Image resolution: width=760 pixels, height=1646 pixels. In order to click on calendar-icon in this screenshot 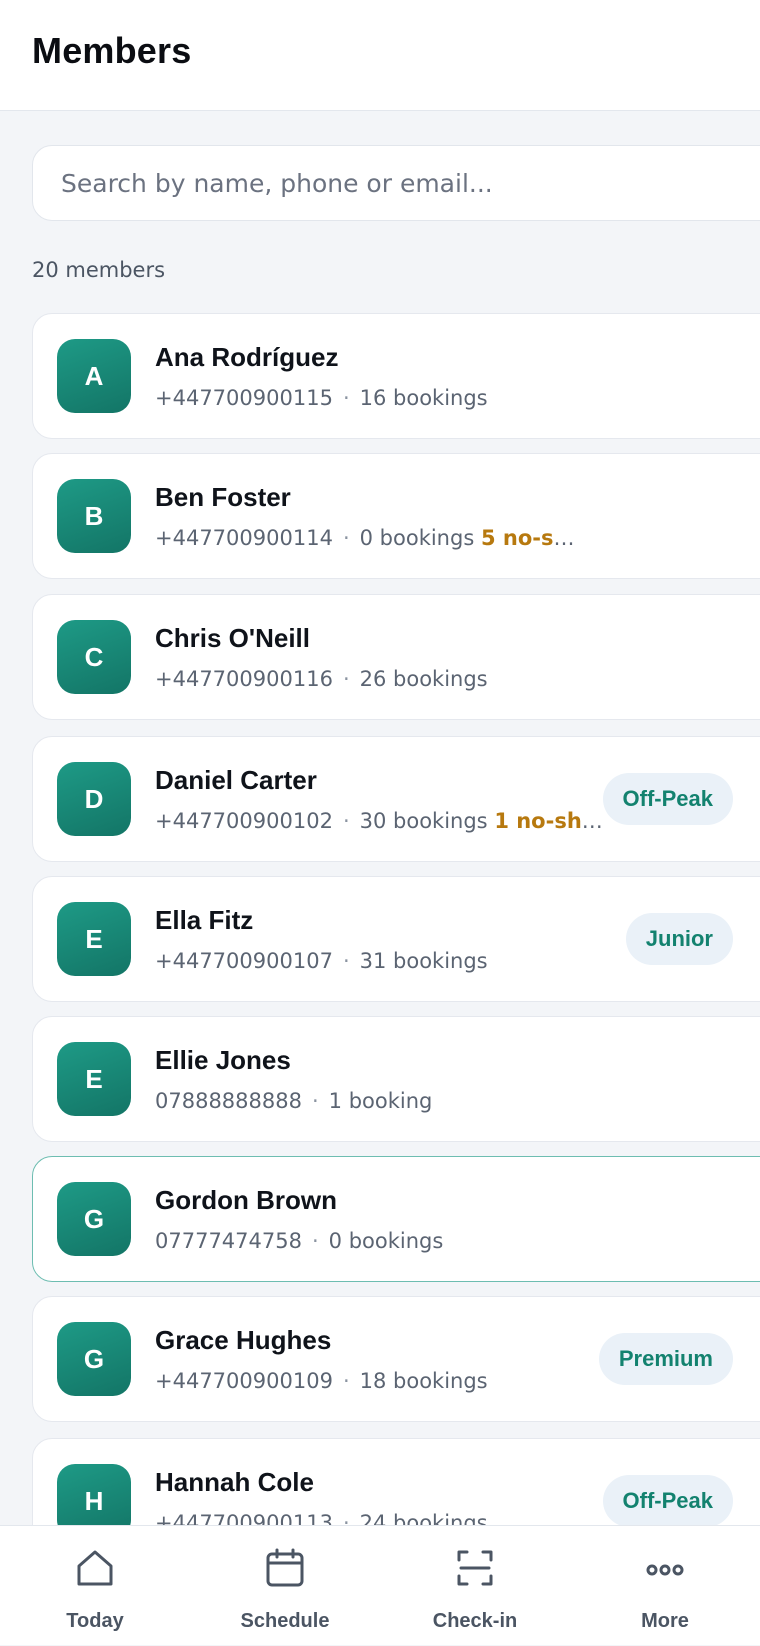, I will do `click(285, 1567)`.